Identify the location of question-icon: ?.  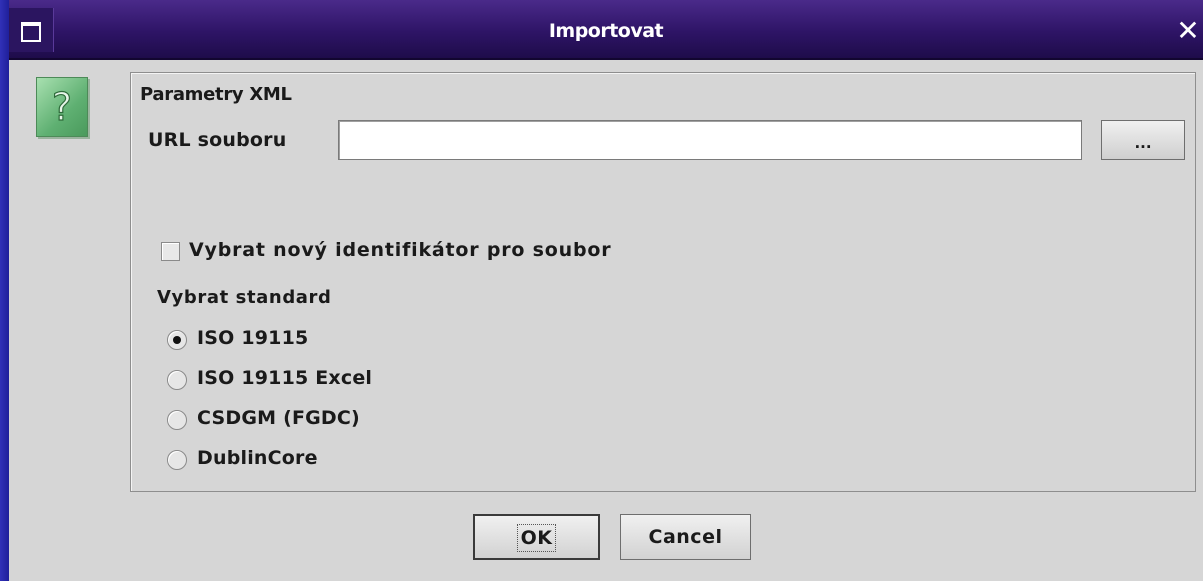
(62, 107).